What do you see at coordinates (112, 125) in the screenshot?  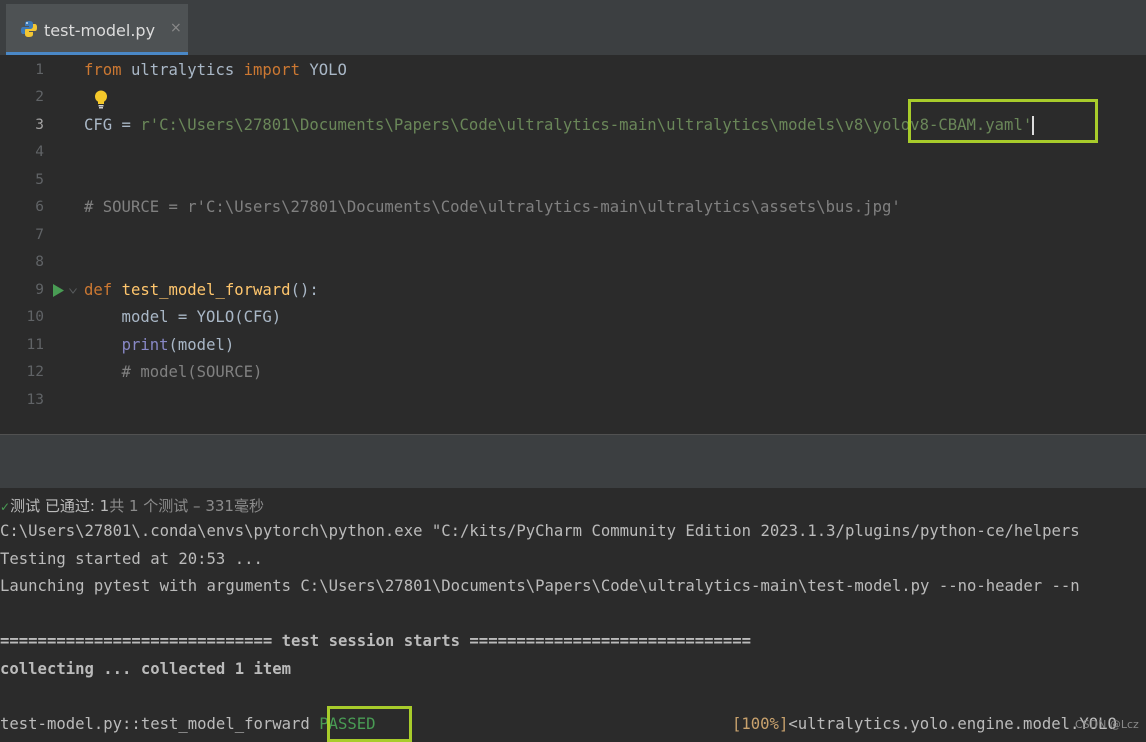 I see `variable-assign: CFG =` at bounding box center [112, 125].